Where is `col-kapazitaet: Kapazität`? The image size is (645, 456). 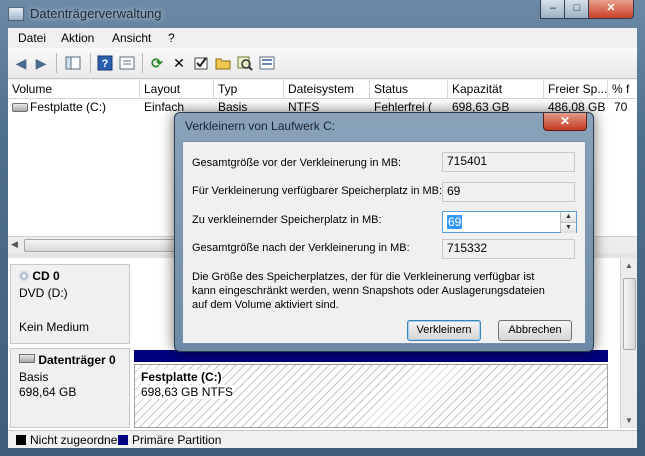
col-kapazitaet: Kapazität is located at coordinates (496, 89).